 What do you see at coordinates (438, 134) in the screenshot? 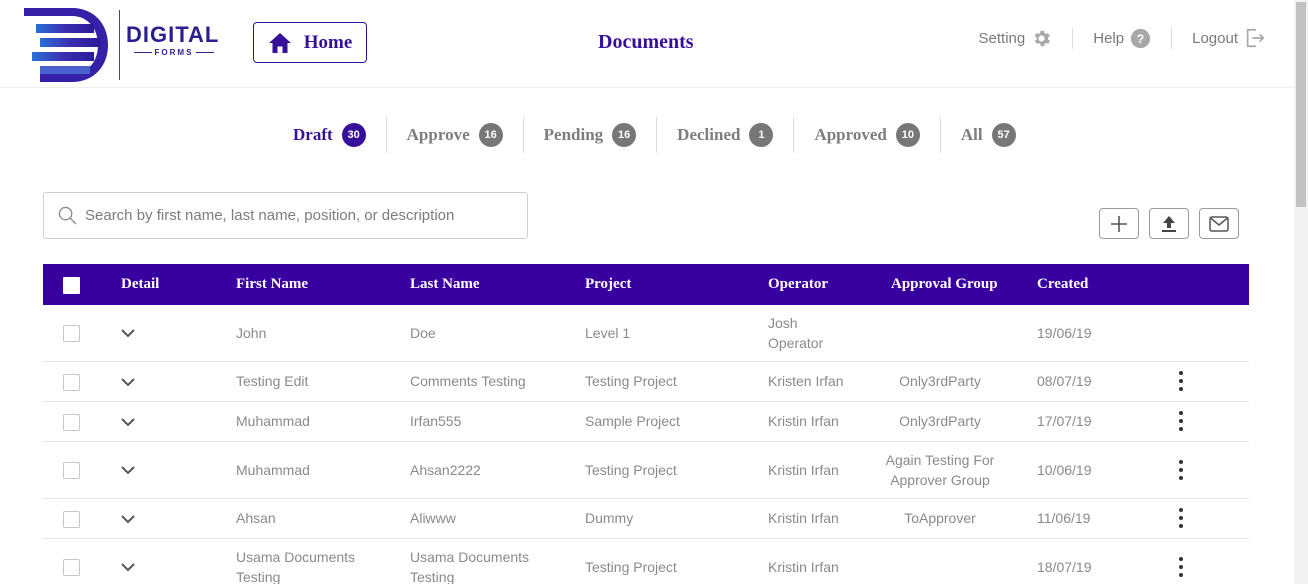
I see `tab-label: Approve` at bounding box center [438, 134].